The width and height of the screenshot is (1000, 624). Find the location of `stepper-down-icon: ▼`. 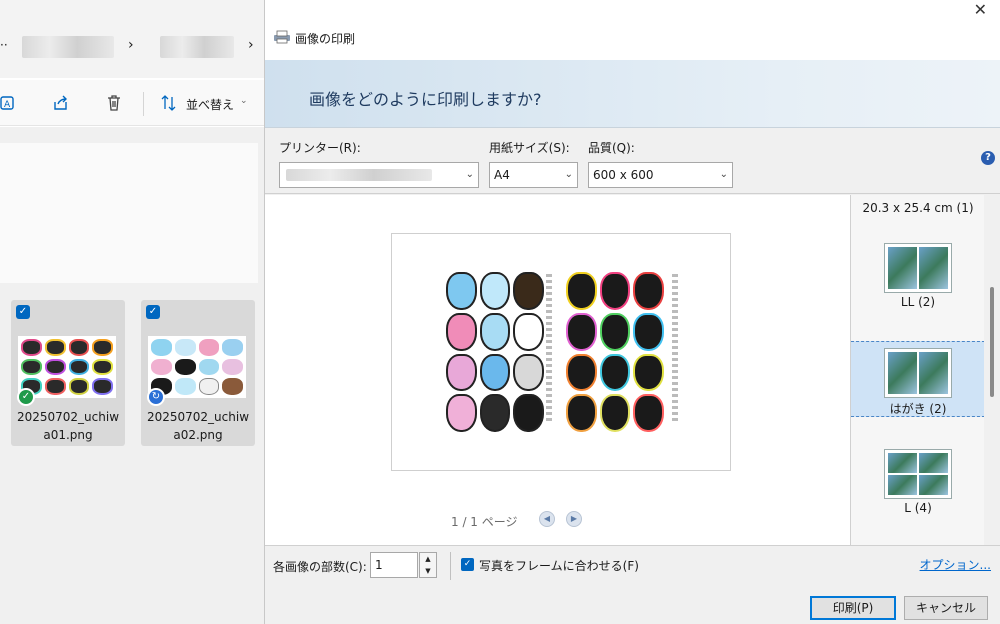

stepper-down-icon: ▼ is located at coordinates (428, 571).